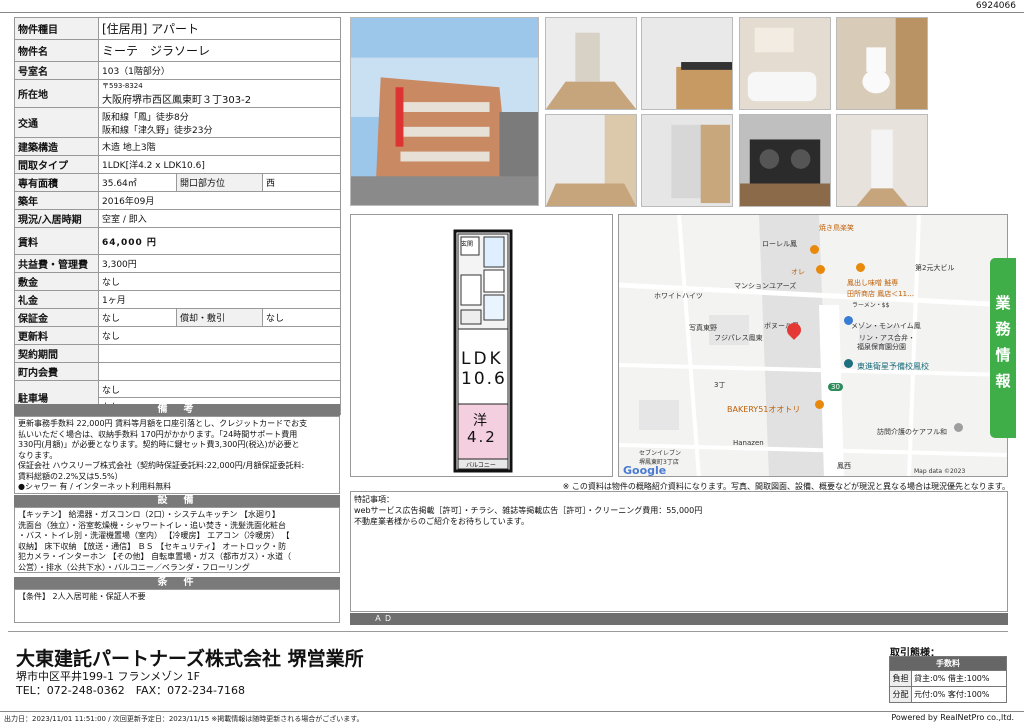  I want to click on rent-value: 64,000 円, so click(219, 241).